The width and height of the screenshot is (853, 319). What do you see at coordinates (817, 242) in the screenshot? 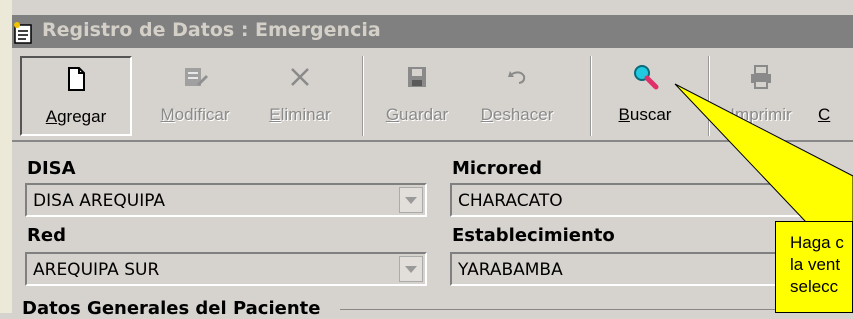
I see `callout-line: Haga c` at bounding box center [817, 242].